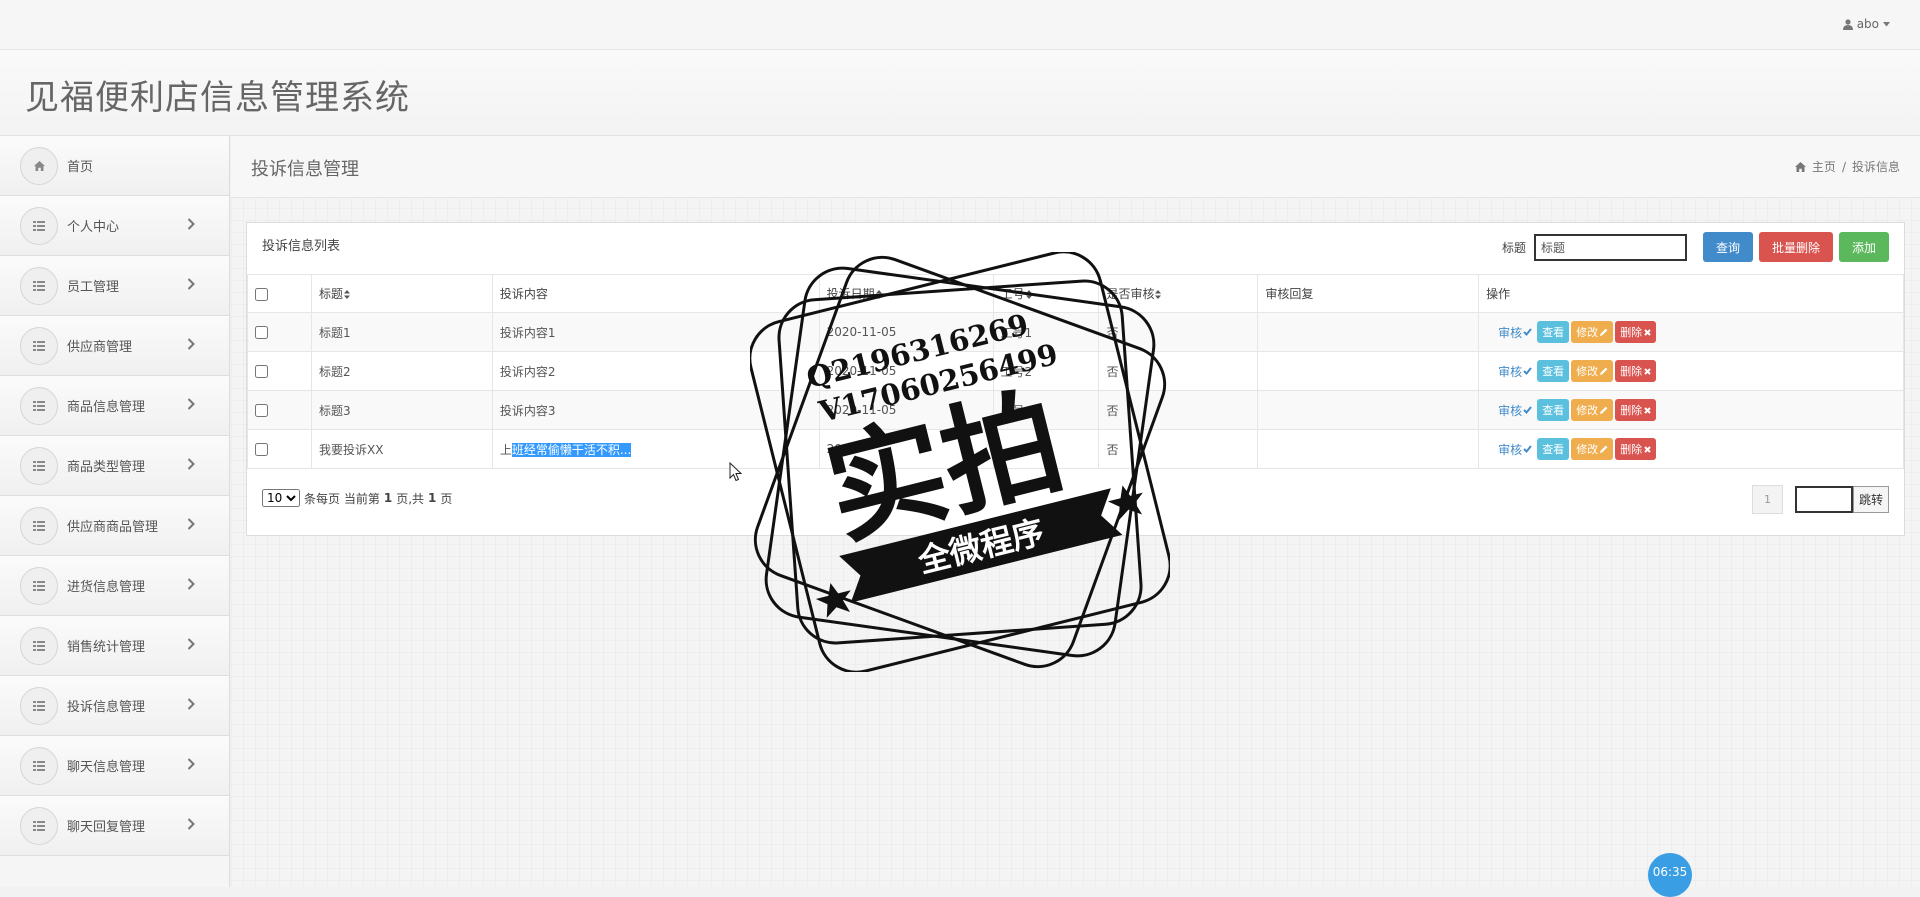 This screenshot has width=1920, height=897. I want to click on header-date: 投诉日期, so click(906, 293).